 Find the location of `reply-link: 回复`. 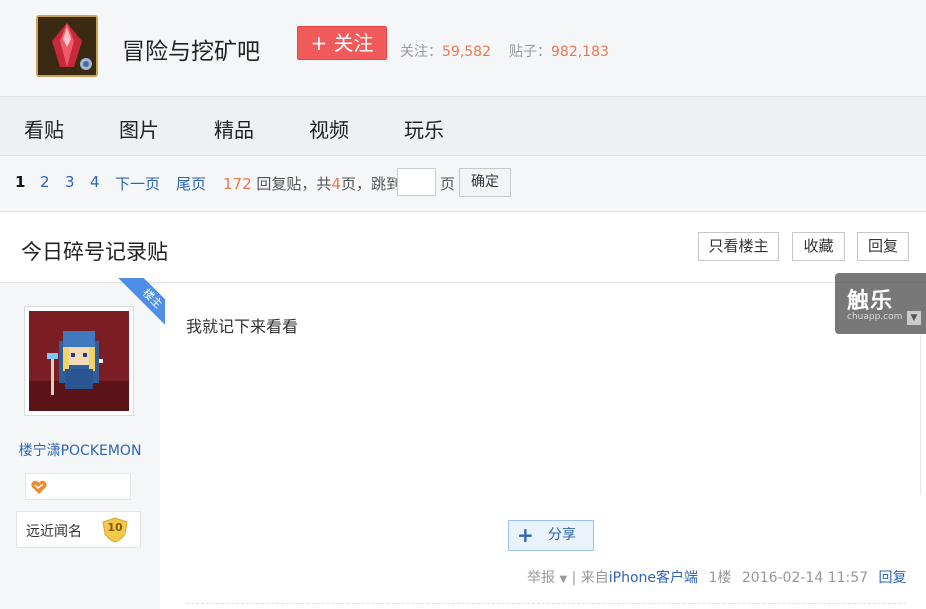

reply-link: 回复 is located at coordinates (893, 578).